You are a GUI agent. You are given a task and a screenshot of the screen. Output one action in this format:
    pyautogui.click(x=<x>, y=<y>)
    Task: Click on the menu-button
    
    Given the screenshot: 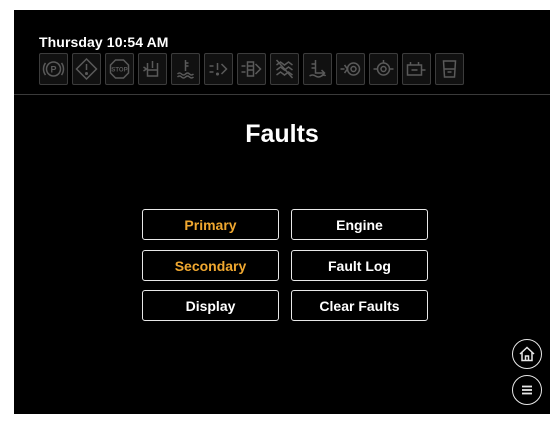 What is the action you would take?
    pyautogui.click(x=527, y=390)
    